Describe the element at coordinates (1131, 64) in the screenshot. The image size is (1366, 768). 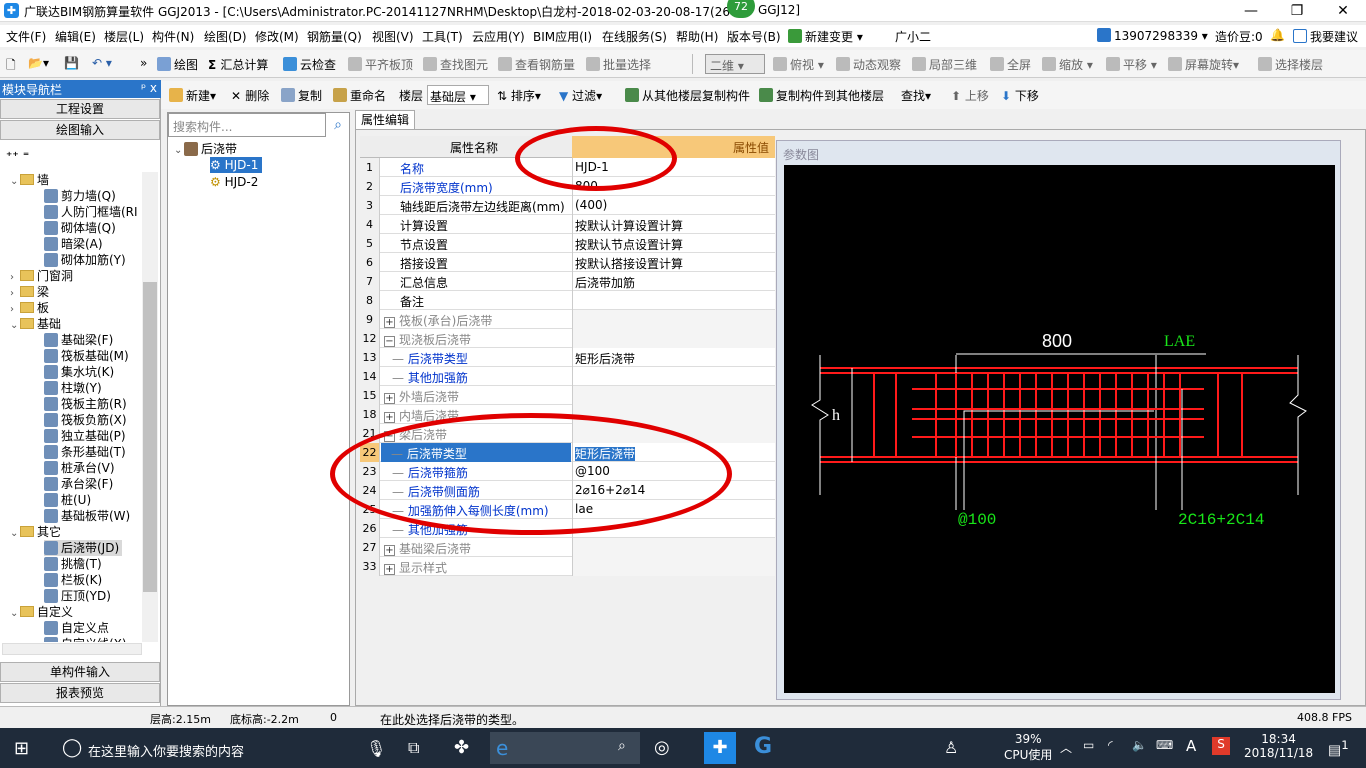
I see `pan-button: 平移 ▾` at that location.